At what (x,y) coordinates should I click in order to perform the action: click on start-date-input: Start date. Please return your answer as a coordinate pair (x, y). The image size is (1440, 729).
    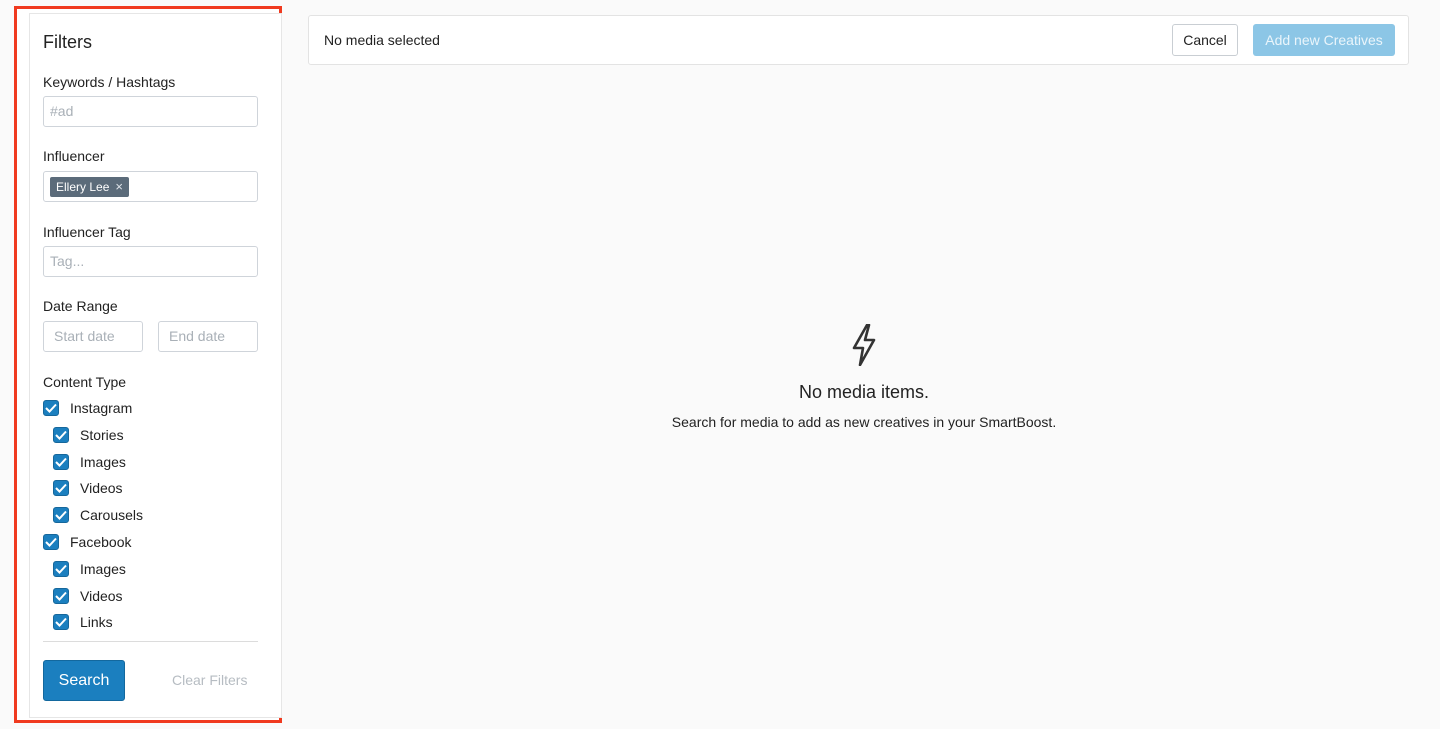
    Looking at the image, I should click on (93, 336).